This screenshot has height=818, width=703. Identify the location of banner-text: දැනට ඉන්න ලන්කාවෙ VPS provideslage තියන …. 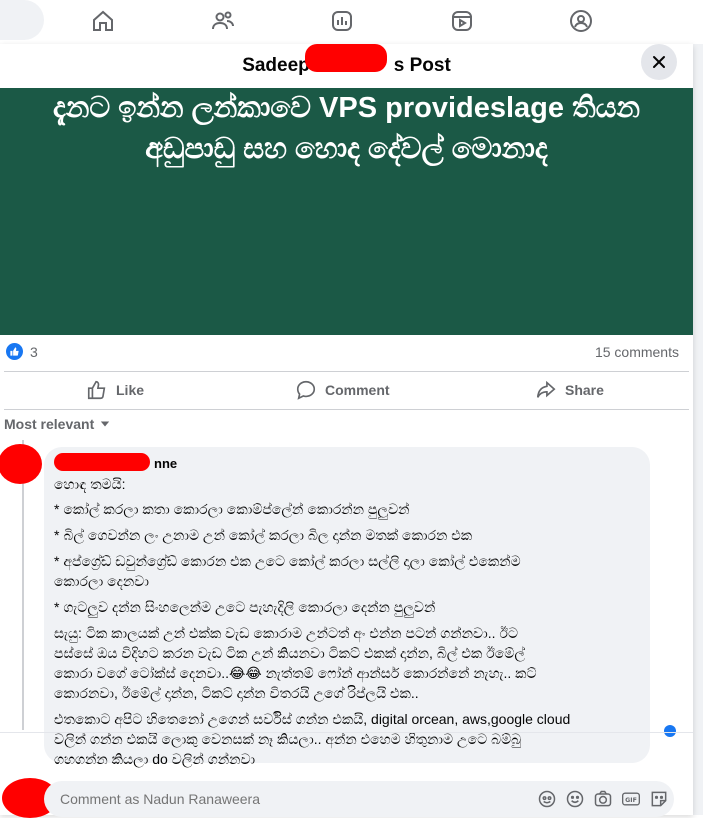
(346, 128).